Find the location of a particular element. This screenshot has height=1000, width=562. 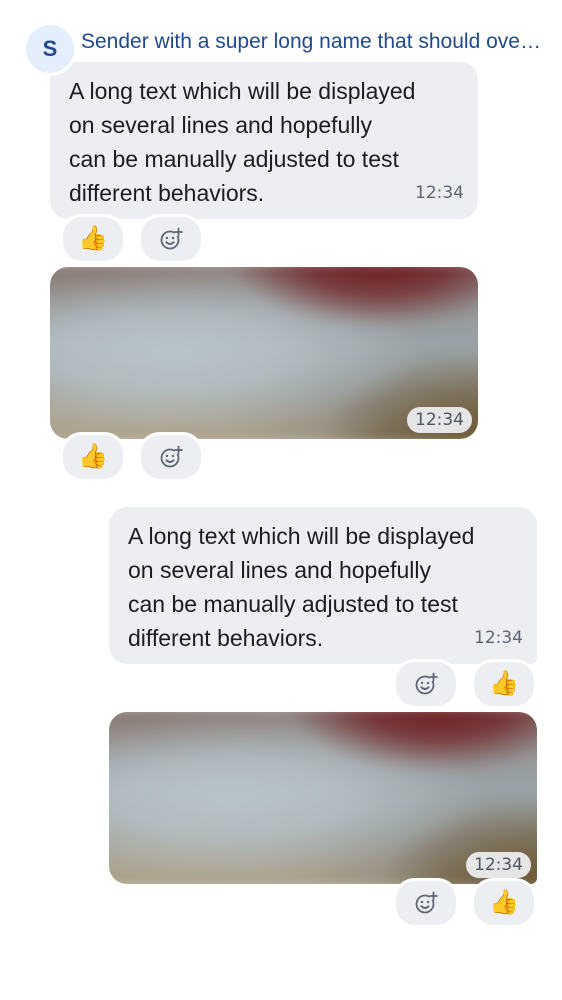

avatar: S is located at coordinates (50, 49).